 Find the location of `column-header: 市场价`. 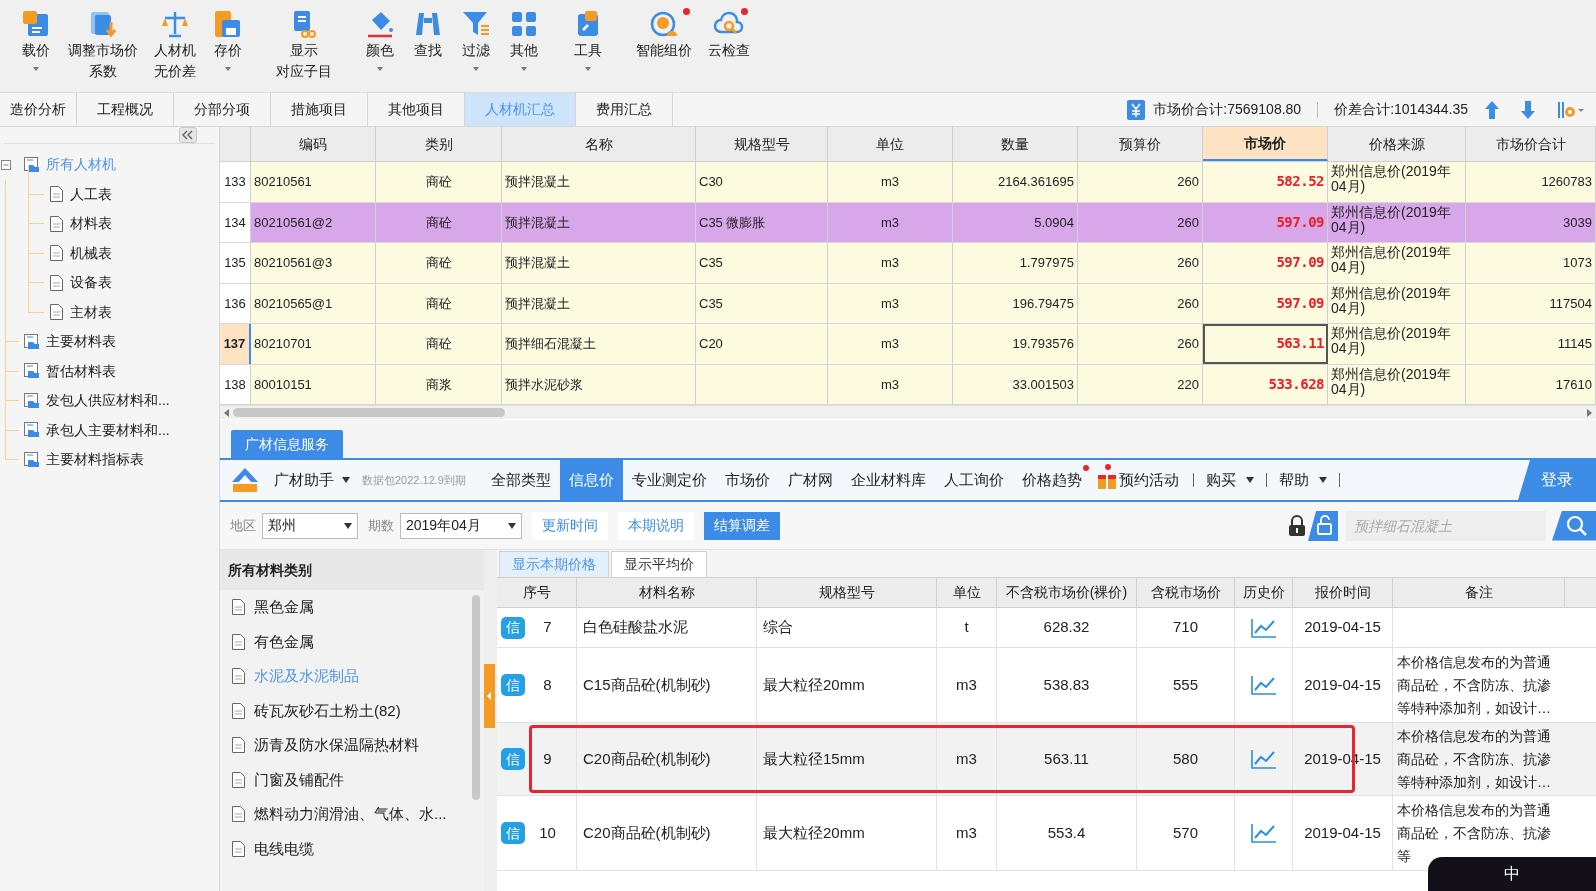

column-header: 市场价 is located at coordinates (1265, 144).